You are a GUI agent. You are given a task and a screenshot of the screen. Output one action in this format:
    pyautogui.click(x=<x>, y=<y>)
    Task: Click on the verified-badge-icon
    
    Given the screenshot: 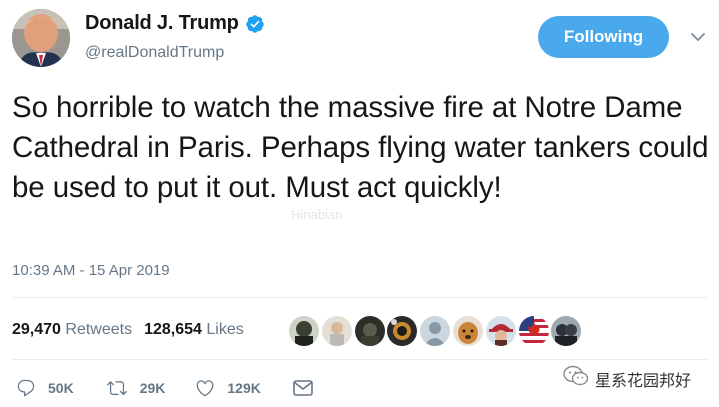 What is the action you would take?
    pyautogui.click(x=255, y=24)
    